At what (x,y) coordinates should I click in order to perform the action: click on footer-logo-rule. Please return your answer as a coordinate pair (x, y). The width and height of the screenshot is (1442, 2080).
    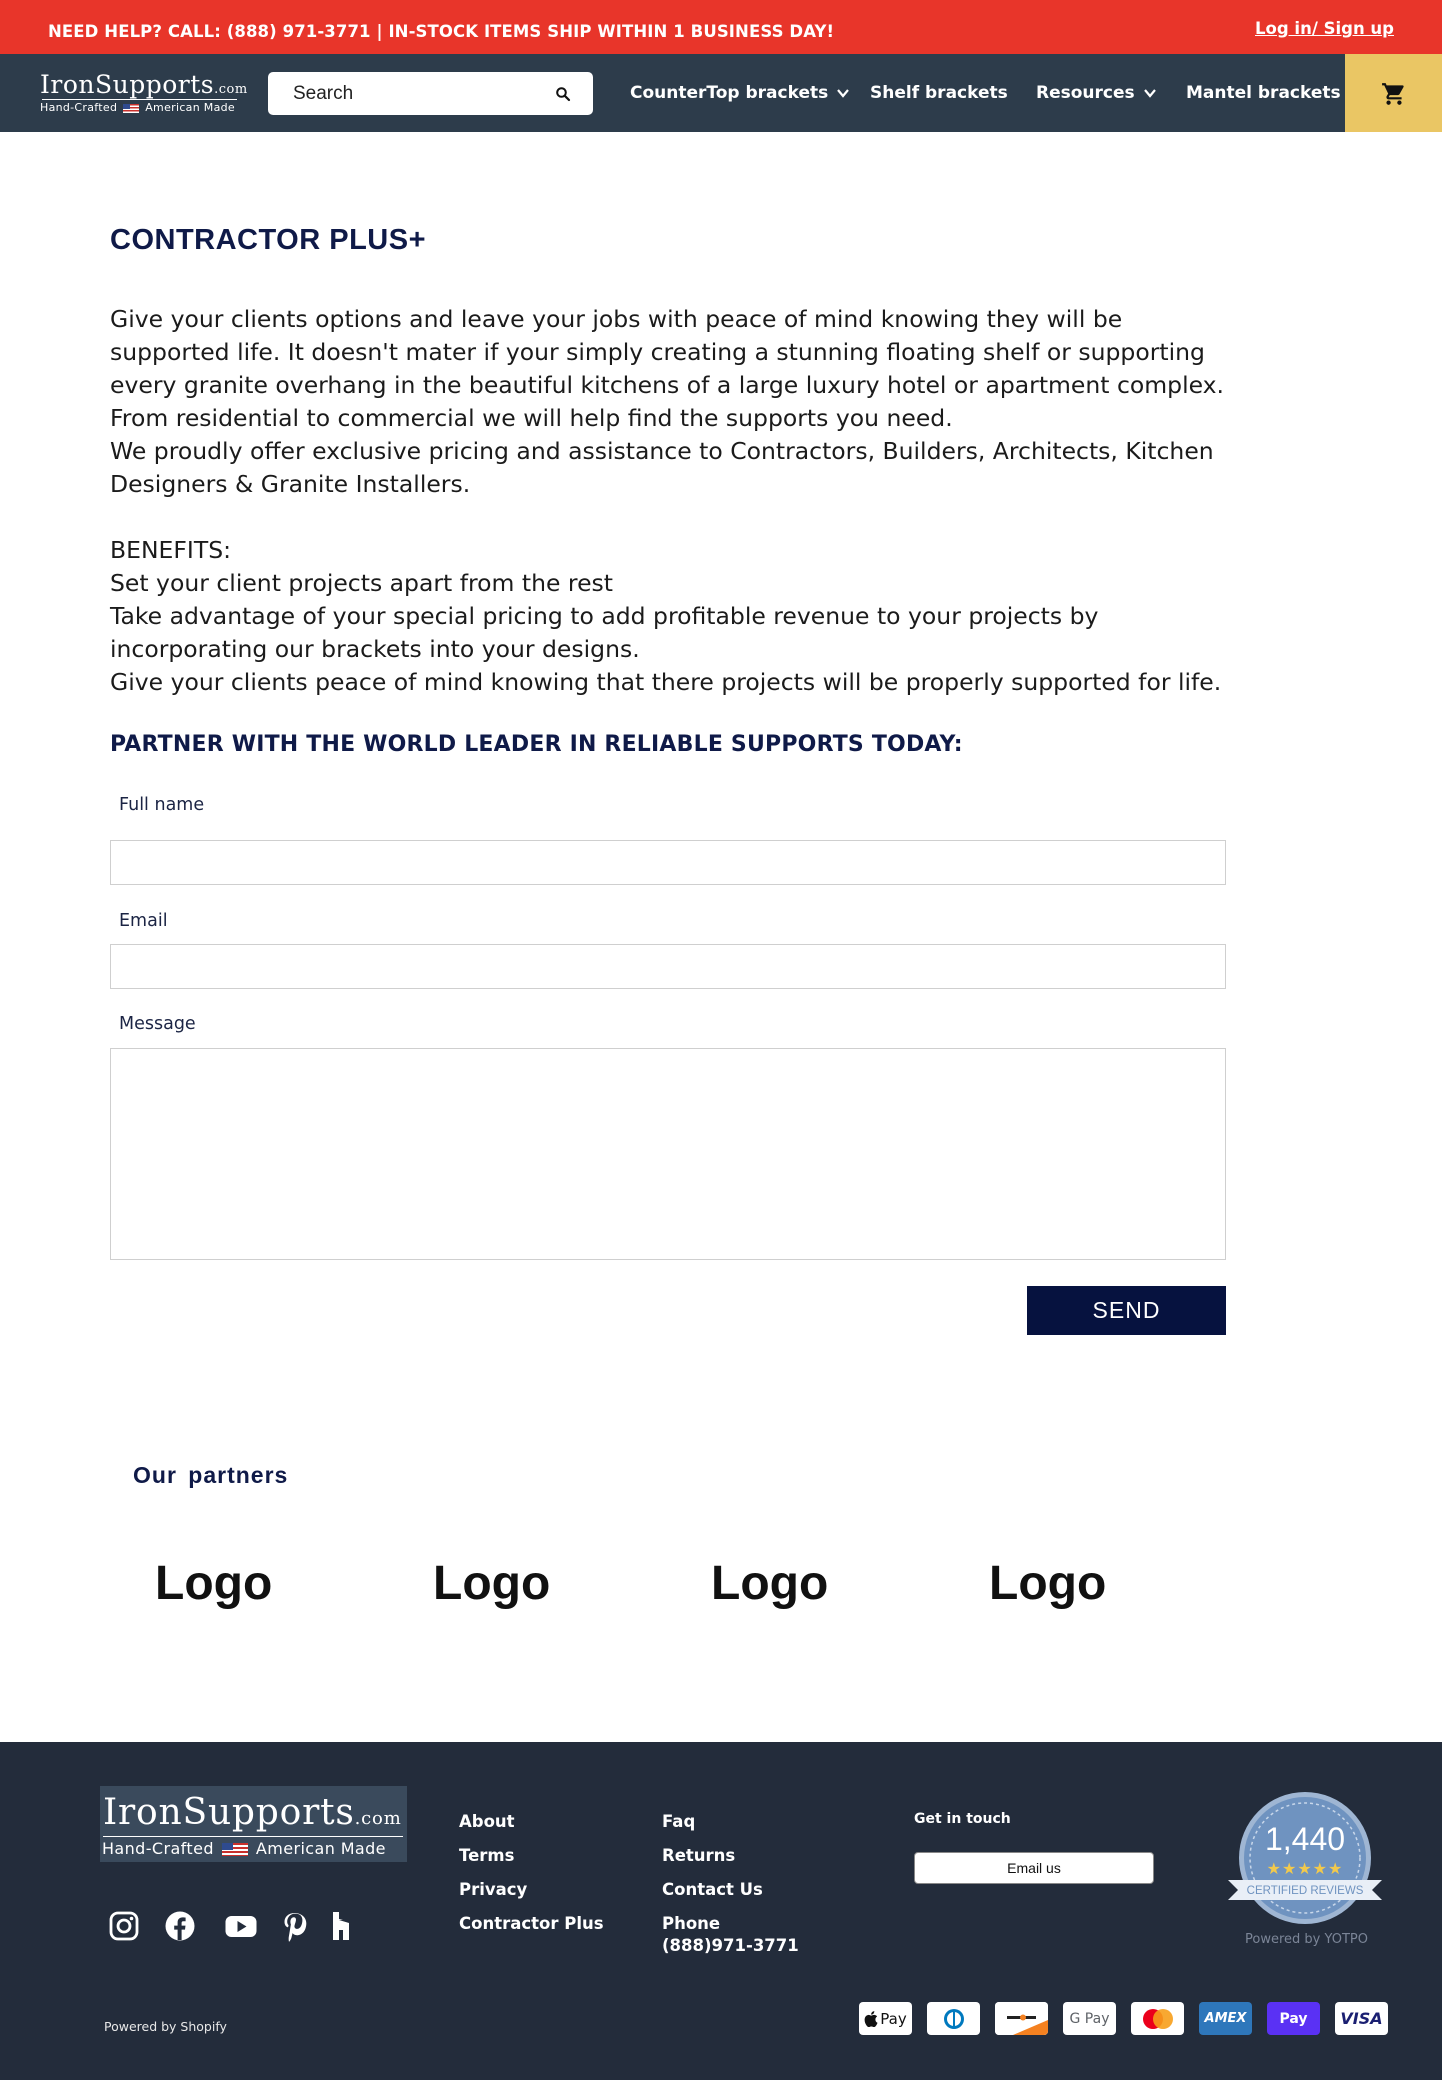
    Looking at the image, I should click on (253, 1836).